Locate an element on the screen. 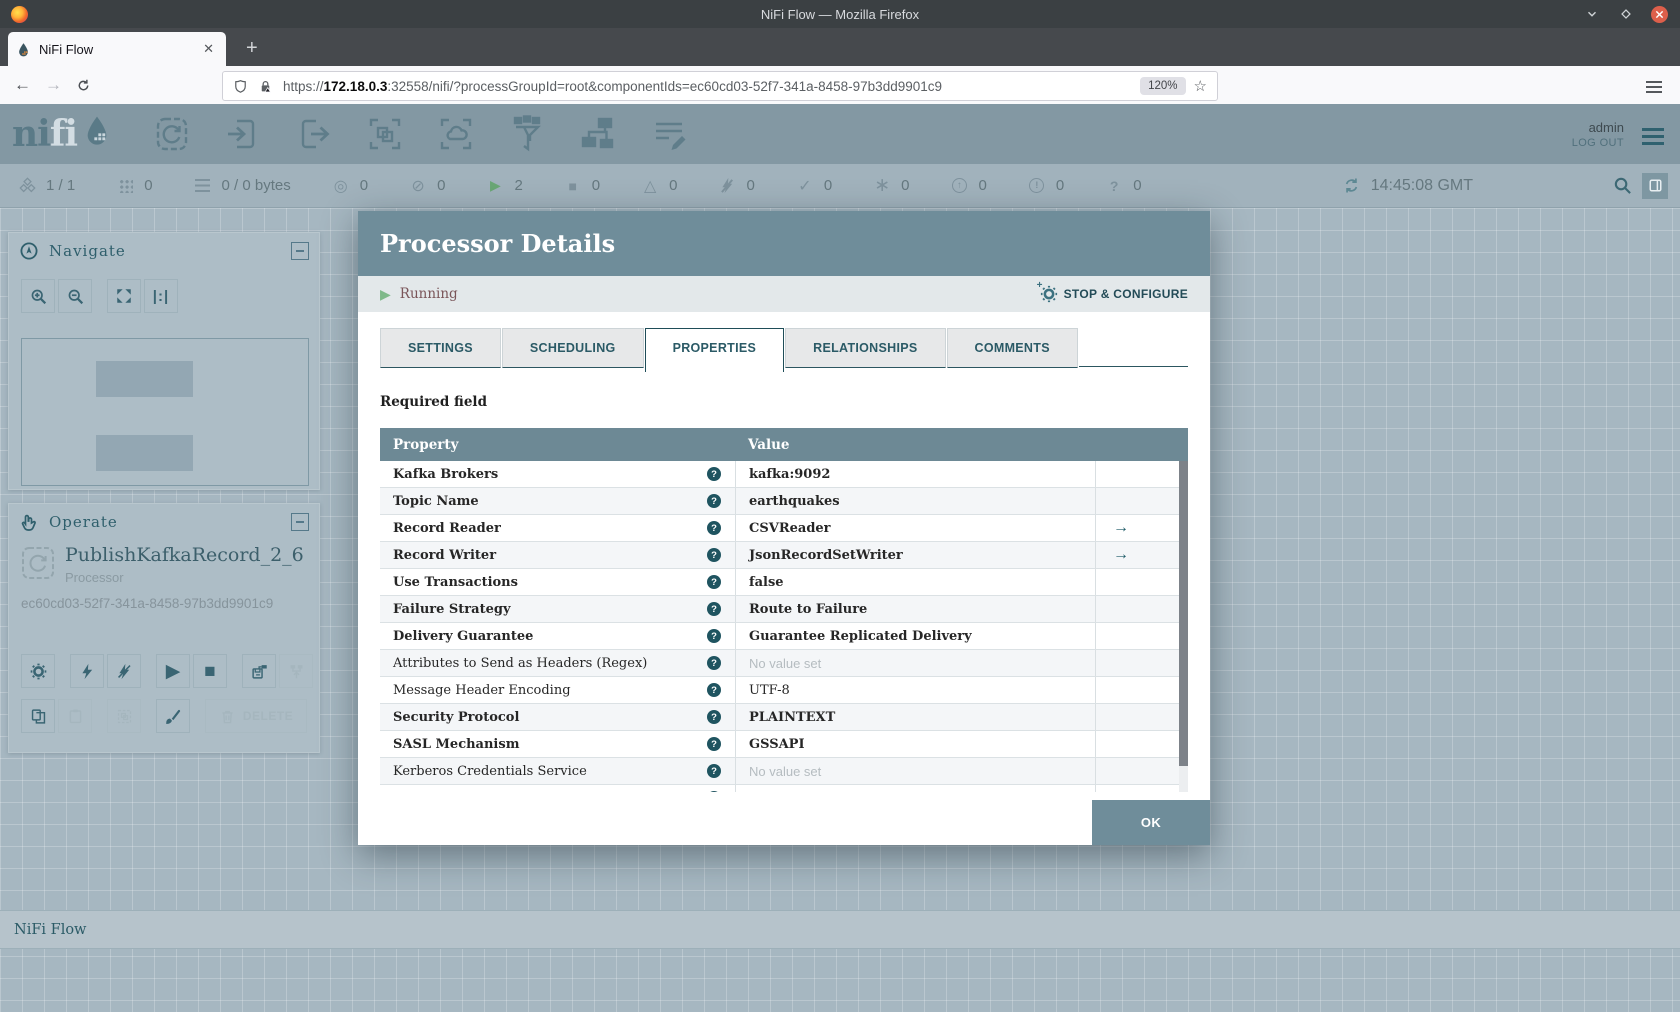  window-maximize-button is located at coordinates (1626, 14).